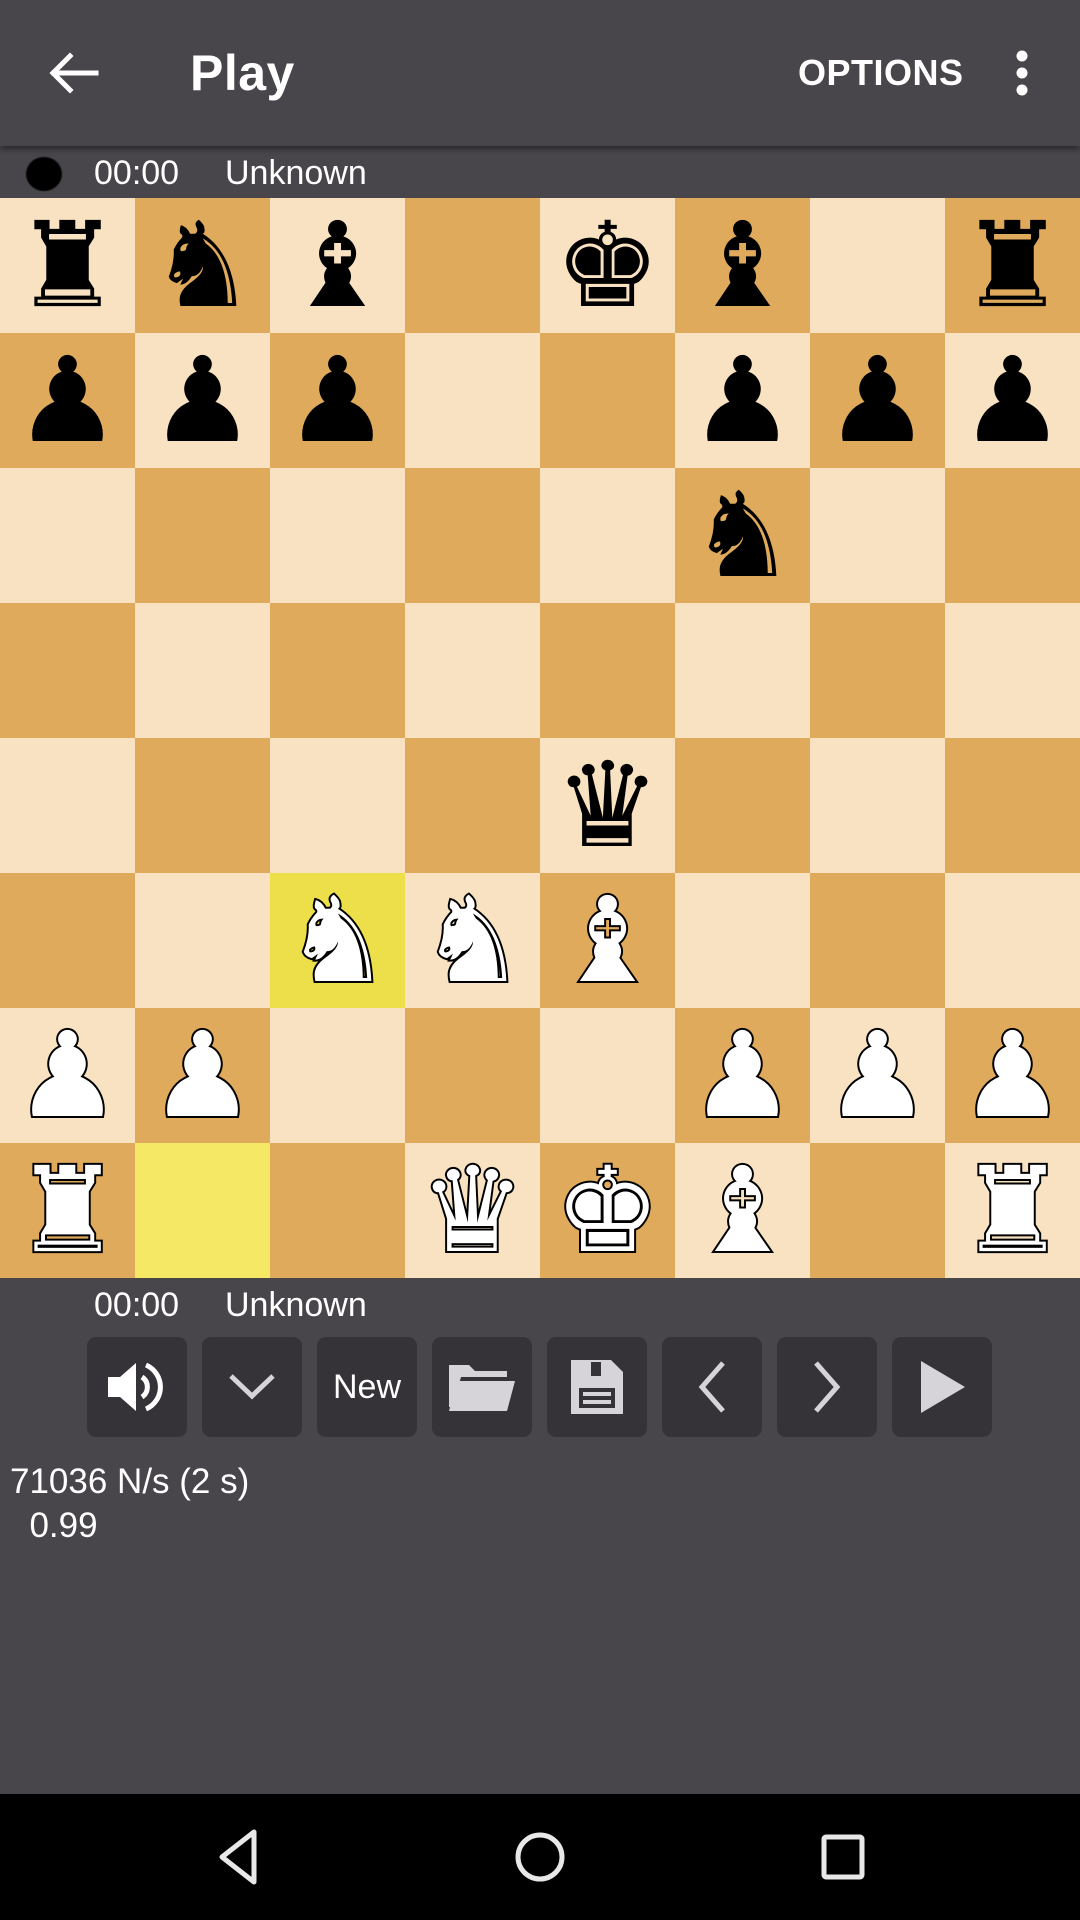 The width and height of the screenshot is (1080, 1920). I want to click on square-f1: ♝, so click(742, 1210).